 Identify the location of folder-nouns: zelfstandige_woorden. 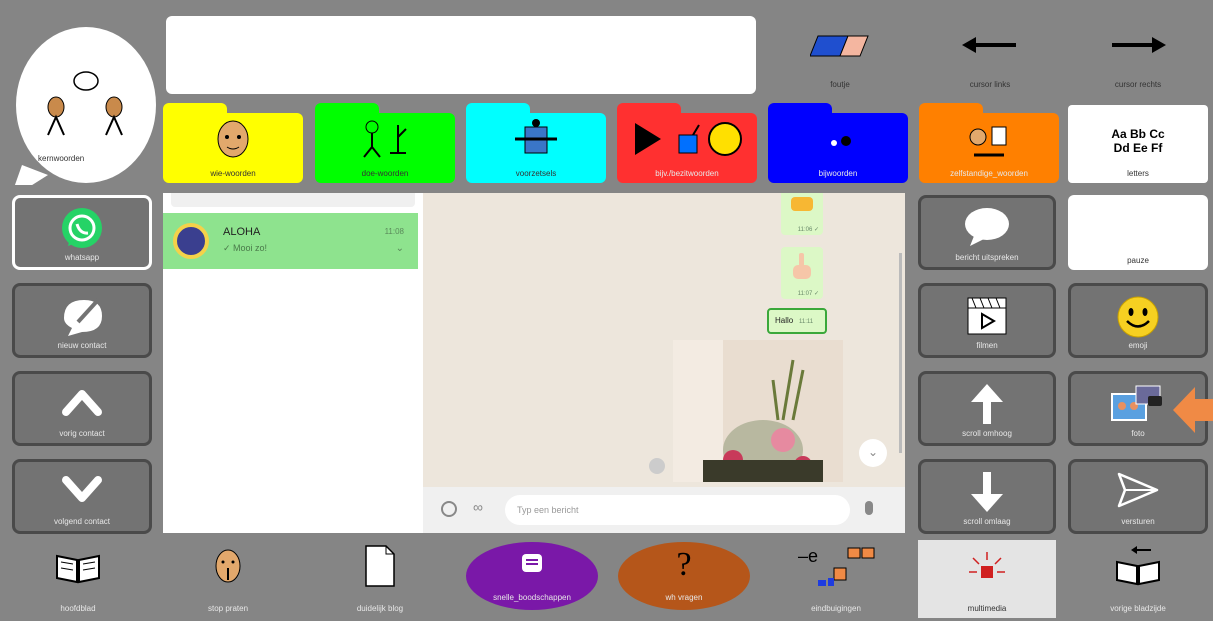
(989, 143).